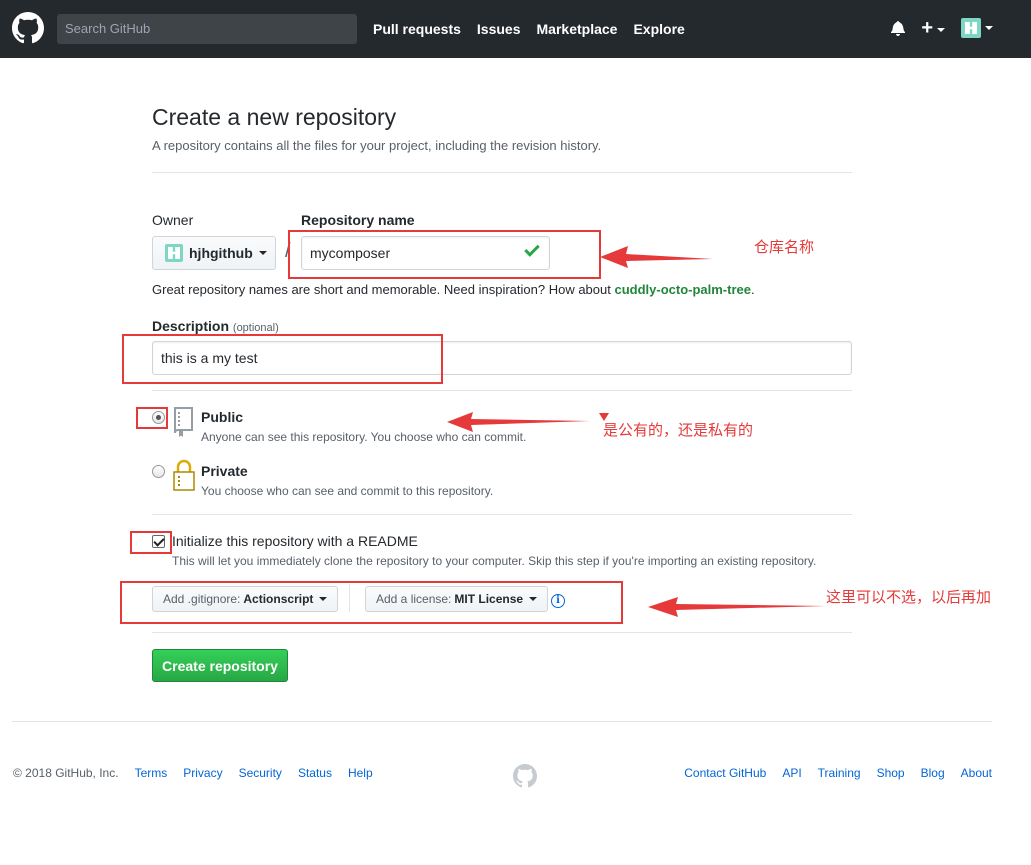 The image size is (1031, 865). What do you see at coordinates (221, 253) in the screenshot?
I see `owner-value: hjhgithub` at bounding box center [221, 253].